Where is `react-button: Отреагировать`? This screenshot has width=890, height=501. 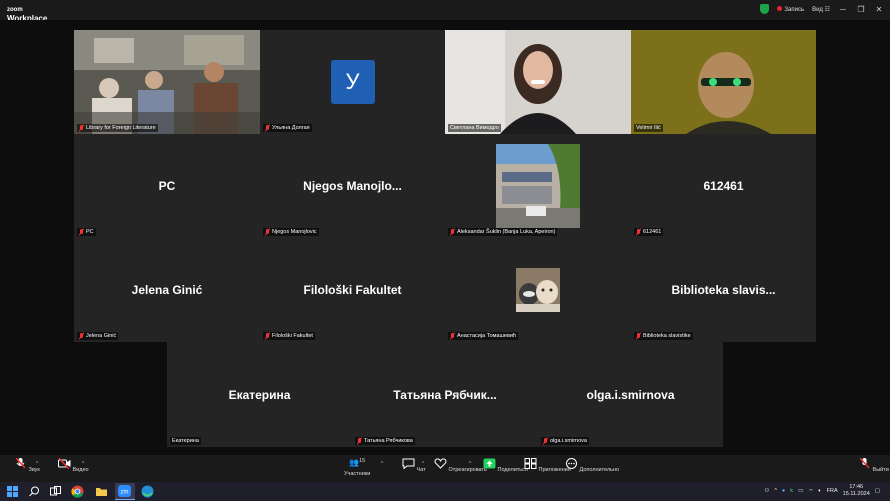
react-button: Отреагировать is located at coordinates (460, 465).